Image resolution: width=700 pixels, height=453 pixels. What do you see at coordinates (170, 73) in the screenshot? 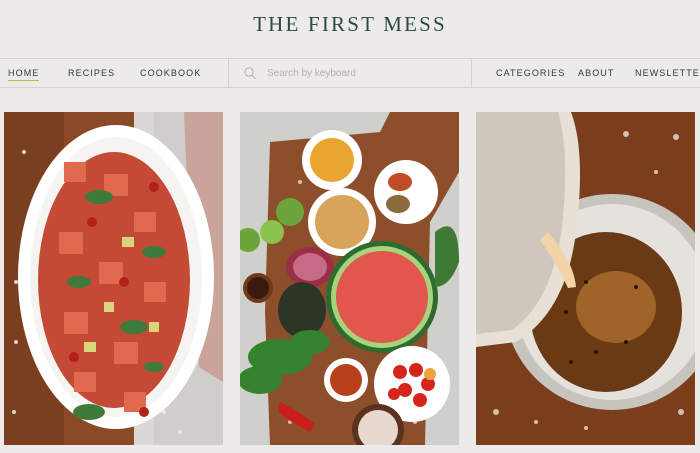
I see `nav-cookbook: COOKBOOK` at bounding box center [170, 73].